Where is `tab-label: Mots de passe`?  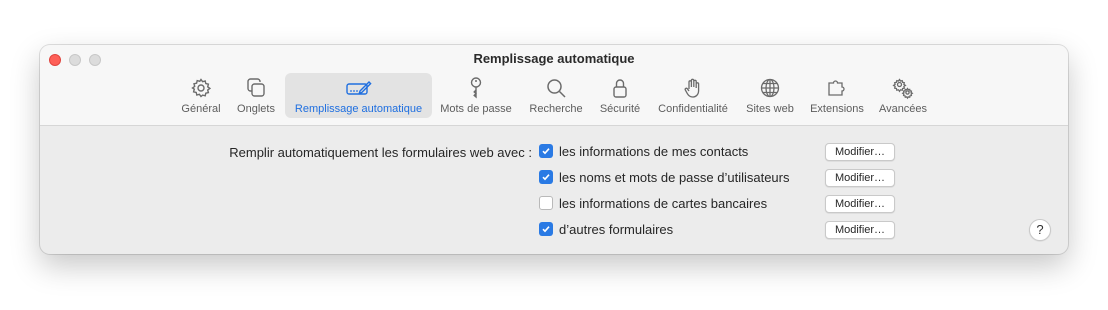 tab-label: Mots de passe is located at coordinates (476, 109).